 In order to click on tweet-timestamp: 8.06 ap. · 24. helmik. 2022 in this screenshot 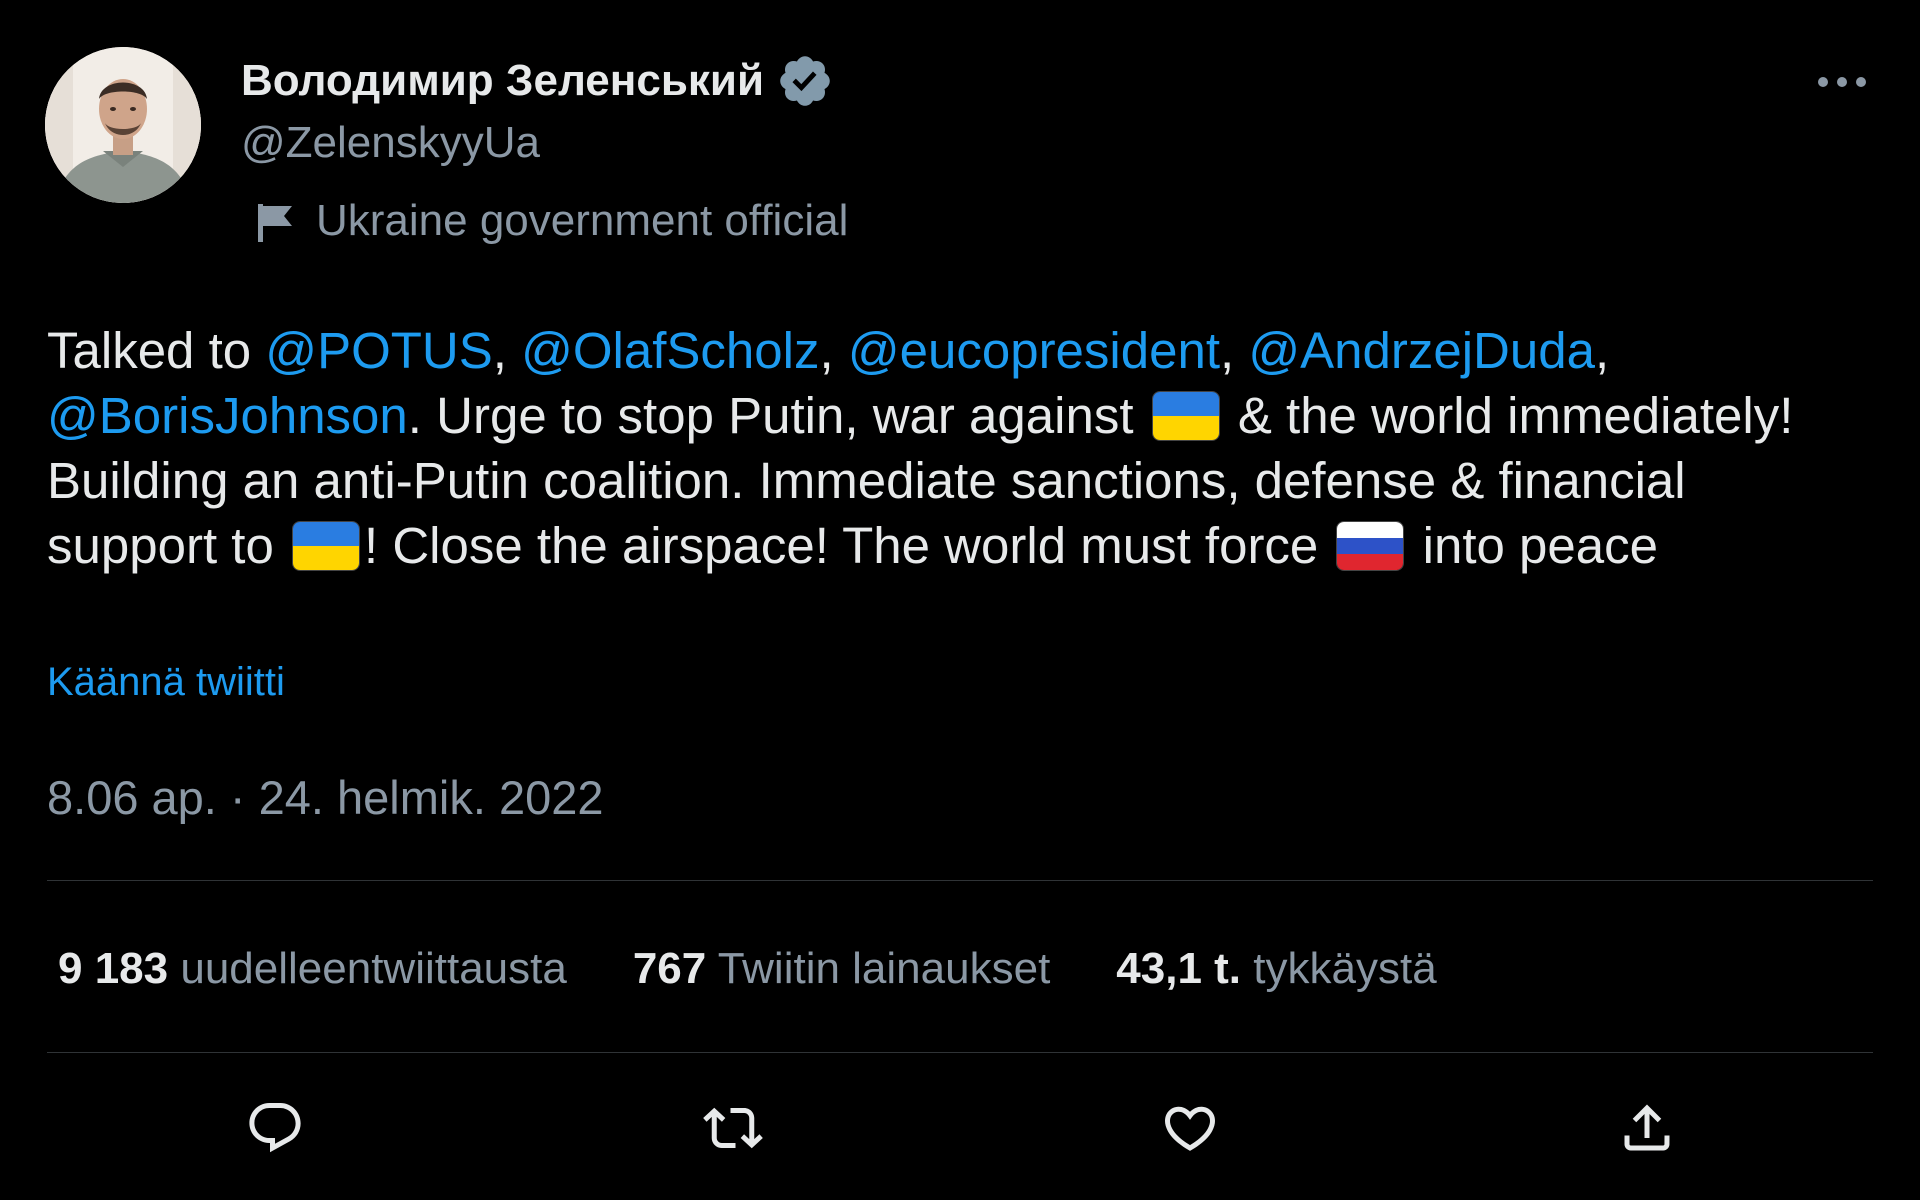, I will do `click(325, 797)`.